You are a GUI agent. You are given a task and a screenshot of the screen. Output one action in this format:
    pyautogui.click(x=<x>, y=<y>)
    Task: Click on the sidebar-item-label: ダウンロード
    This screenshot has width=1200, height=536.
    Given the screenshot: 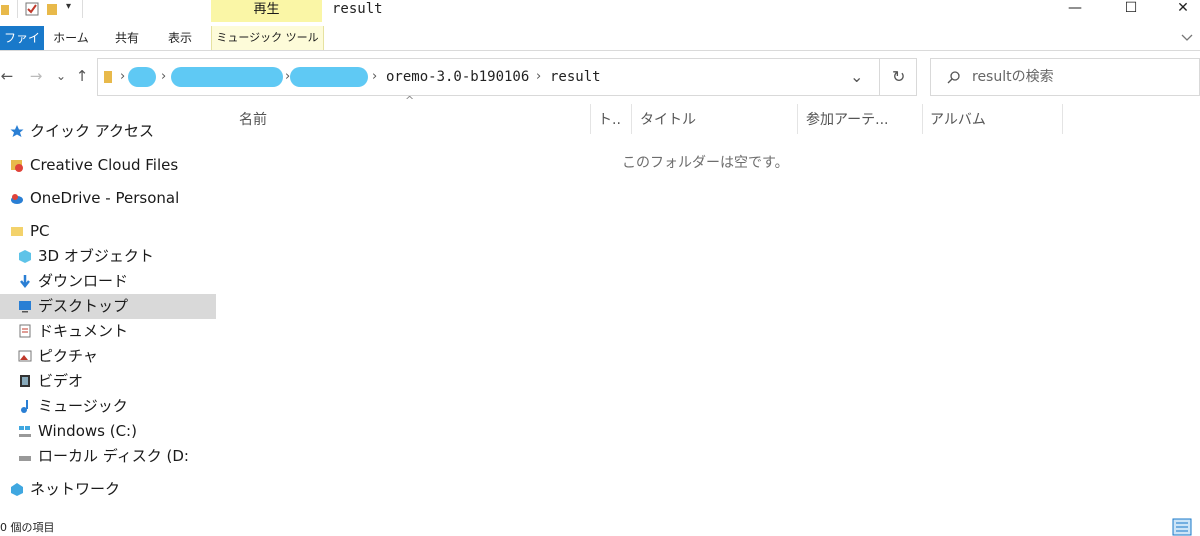 What is the action you would take?
    pyautogui.click(x=83, y=281)
    